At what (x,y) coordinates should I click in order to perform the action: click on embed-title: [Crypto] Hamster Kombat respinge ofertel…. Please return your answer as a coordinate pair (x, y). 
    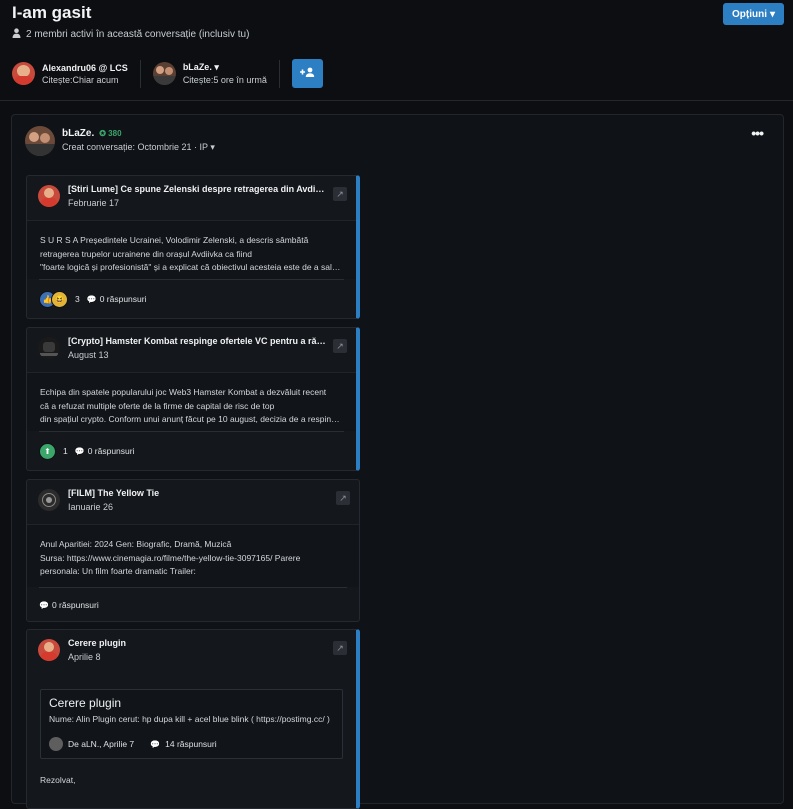
    Looking at the image, I should click on (197, 341).